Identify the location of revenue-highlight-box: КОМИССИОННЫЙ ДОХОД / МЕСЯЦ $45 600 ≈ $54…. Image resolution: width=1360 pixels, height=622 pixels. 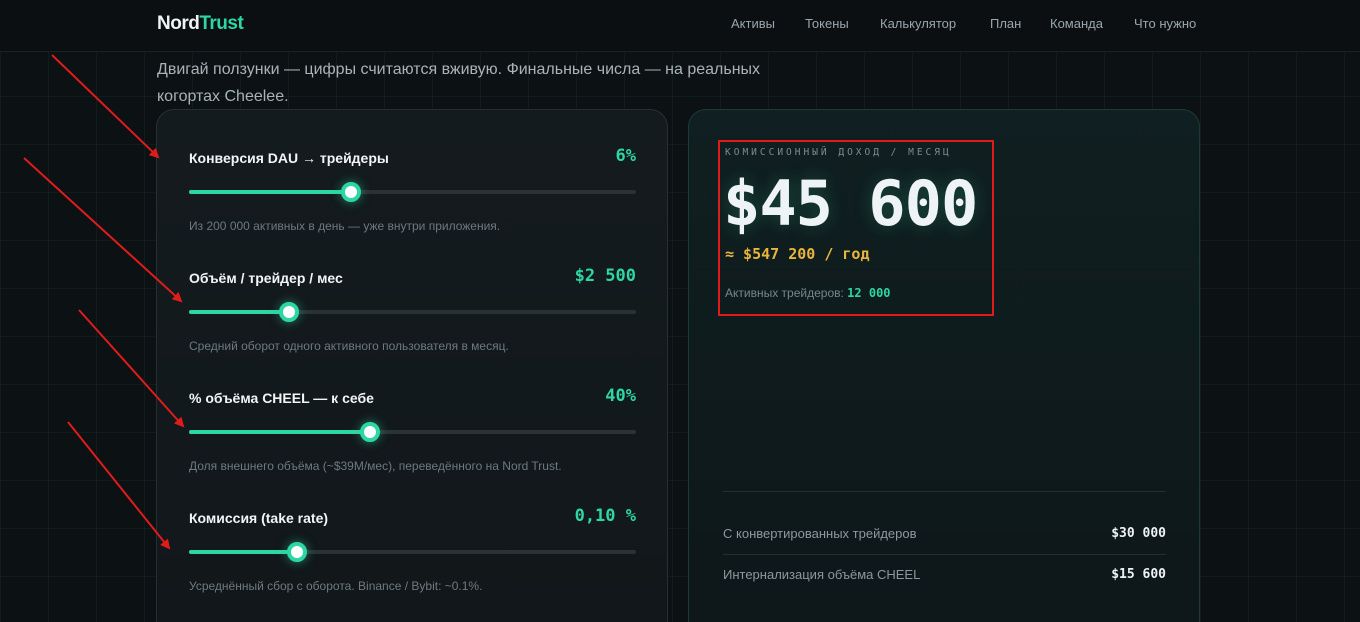
(856, 228).